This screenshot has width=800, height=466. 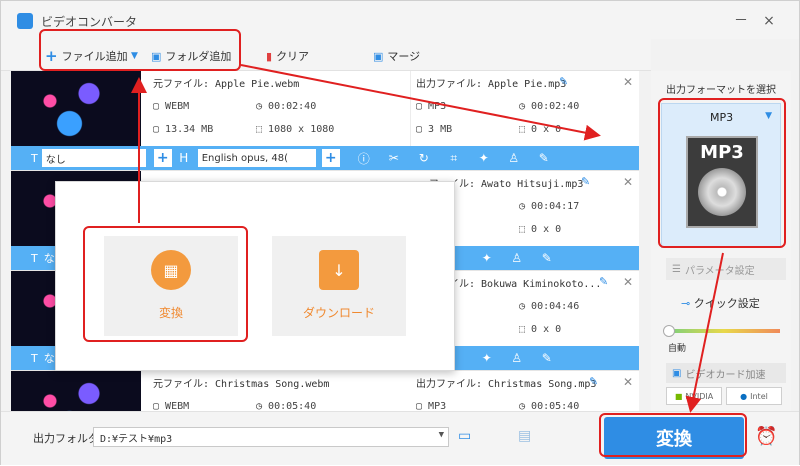 What do you see at coordinates (25, 21) in the screenshot?
I see `app-logo-icon` at bounding box center [25, 21].